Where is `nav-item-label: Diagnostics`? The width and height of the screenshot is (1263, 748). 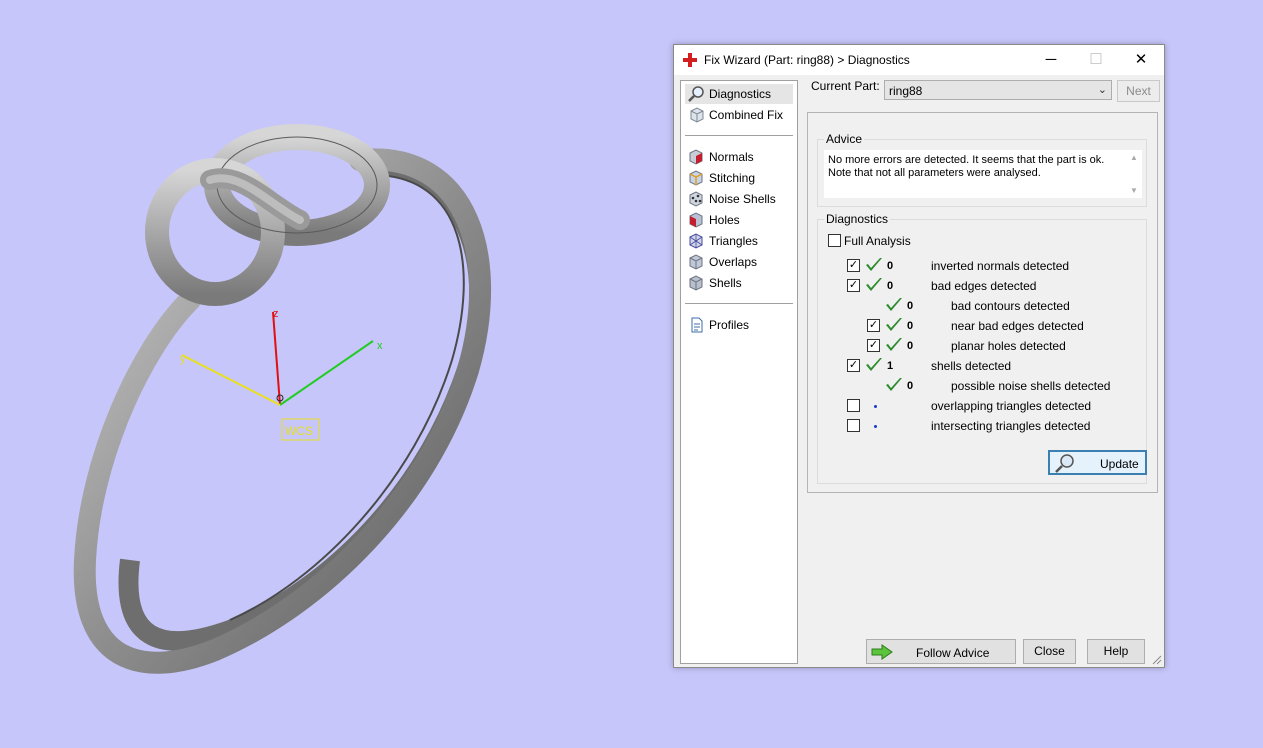 nav-item-label: Diagnostics is located at coordinates (740, 94).